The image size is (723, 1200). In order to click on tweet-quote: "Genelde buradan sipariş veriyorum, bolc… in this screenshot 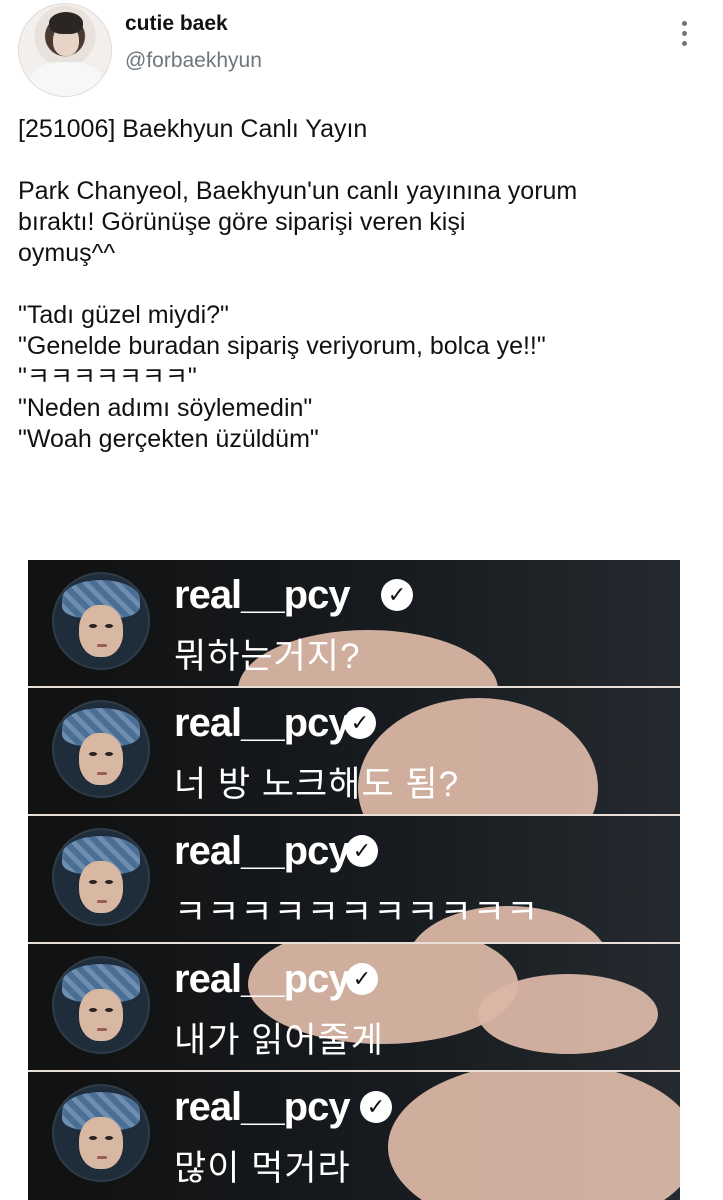, I will do `click(282, 346)`.